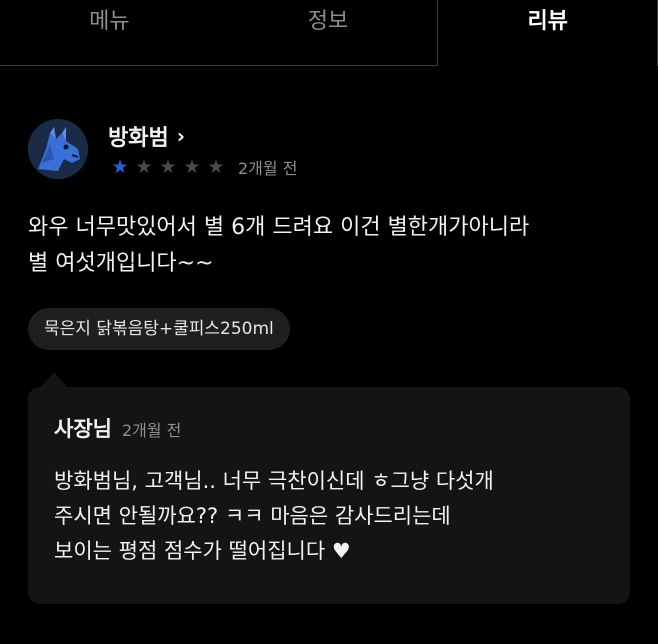 Image resolution: width=658 pixels, height=644 pixels. Describe the element at coordinates (151, 430) in the screenshot. I see `reply-date: 2개월 전` at that location.